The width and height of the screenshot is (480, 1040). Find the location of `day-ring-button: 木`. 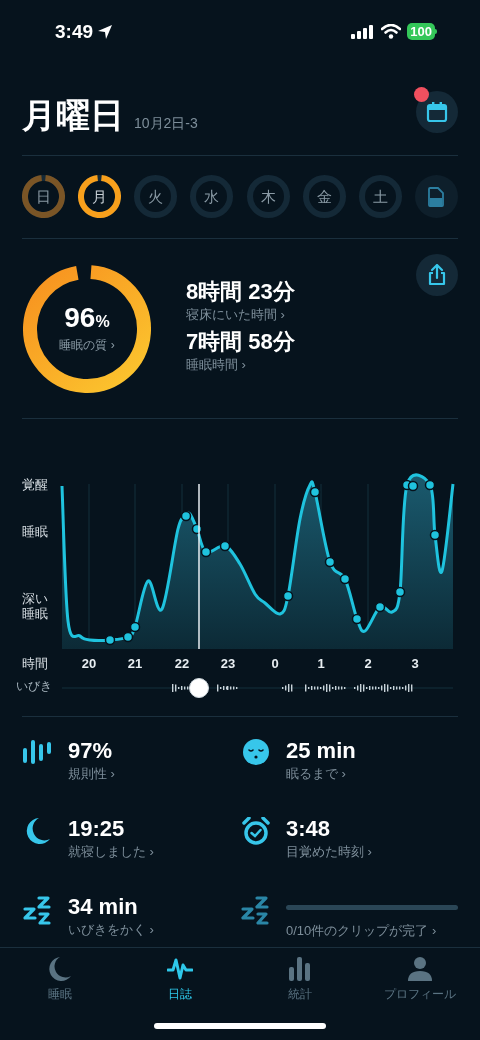

day-ring-button: 木 is located at coordinates (268, 197).